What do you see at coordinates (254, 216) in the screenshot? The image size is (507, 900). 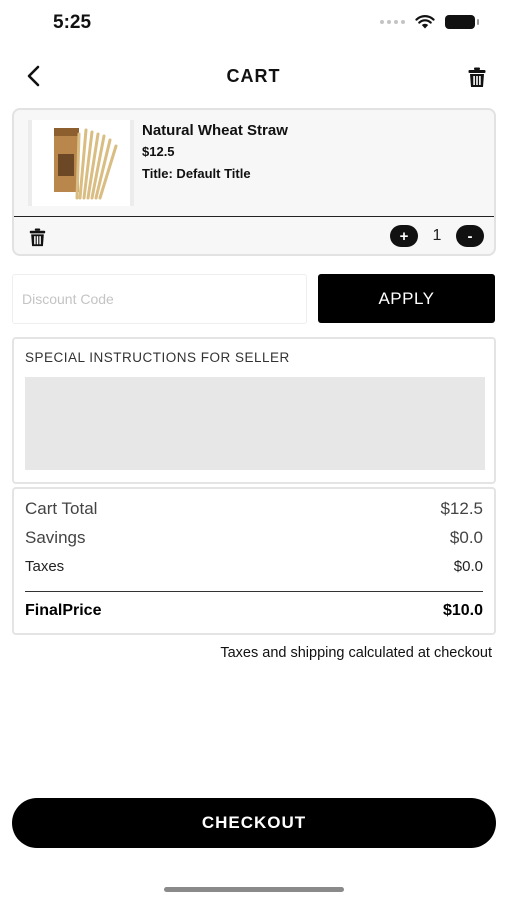 I see `item-divider` at bounding box center [254, 216].